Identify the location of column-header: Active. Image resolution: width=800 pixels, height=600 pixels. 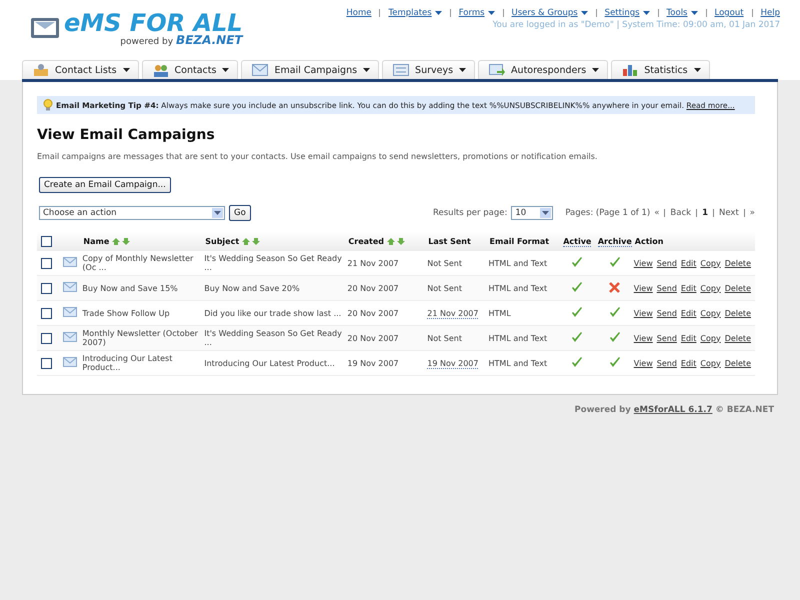
(577, 241).